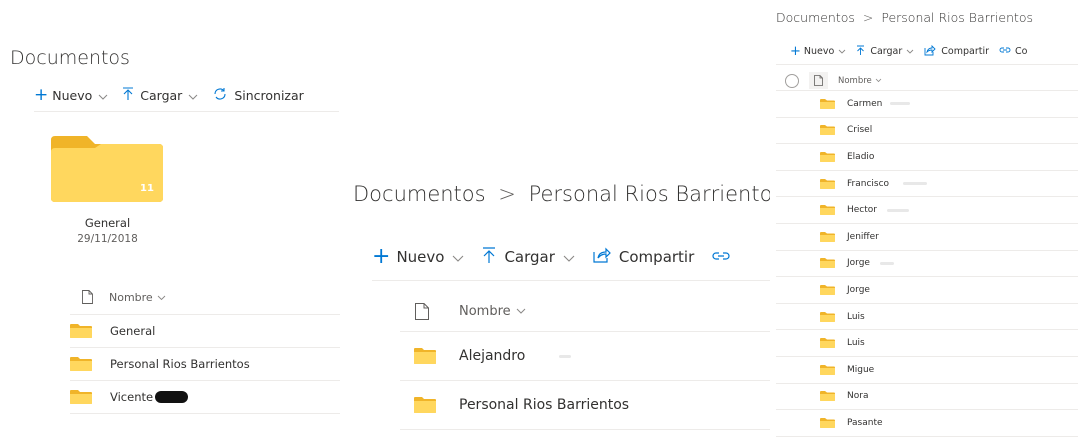 This screenshot has width=1078, height=437. Describe the element at coordinates (858, 263) in the screenshot. I see `item-name: Jorge` at that location.